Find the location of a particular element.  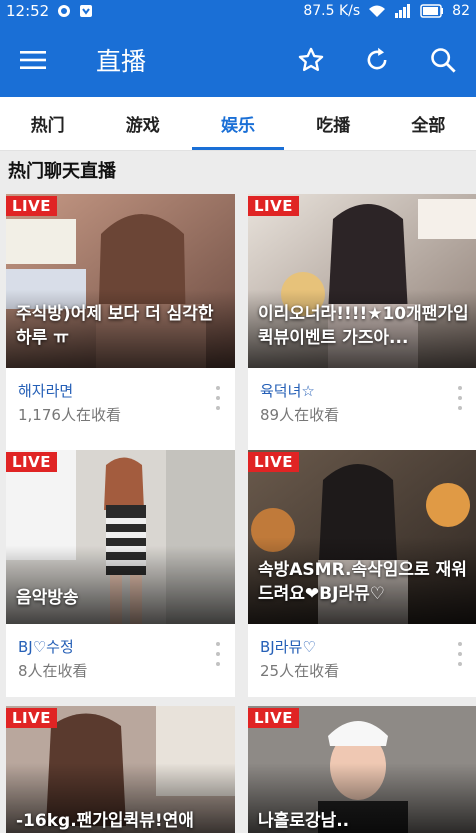

search-button is located at coordinates (443, 59).